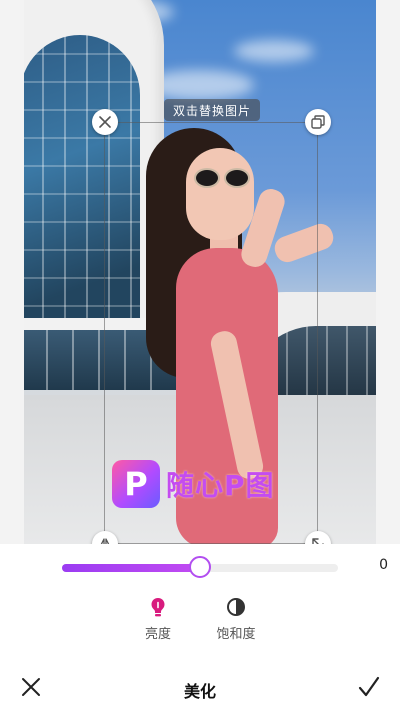 The height and width of the screenshot is (711, 400). What do you see at coordinates (274, 51) in the screenshot?
I see `cloud` at bounding box center [274, 51].